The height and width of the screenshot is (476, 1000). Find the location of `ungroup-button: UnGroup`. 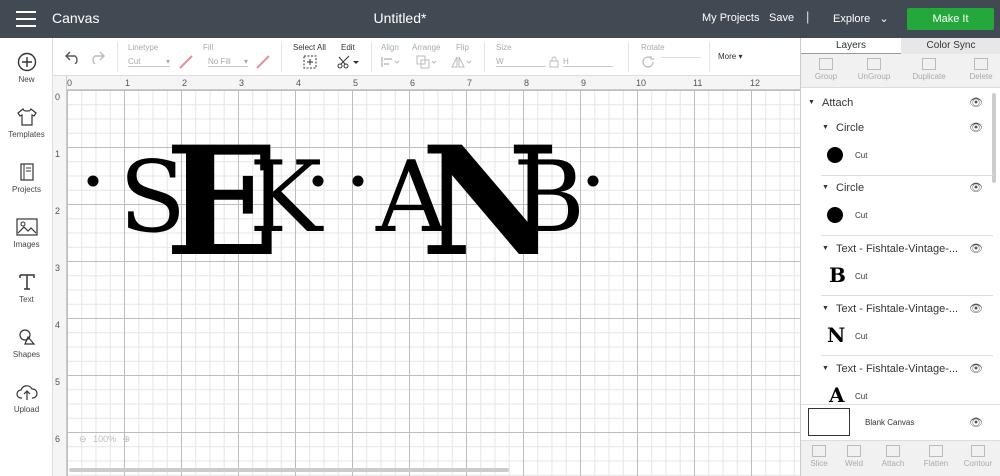

ungroup-button: UnGroup is located at coordinates (874, 69).